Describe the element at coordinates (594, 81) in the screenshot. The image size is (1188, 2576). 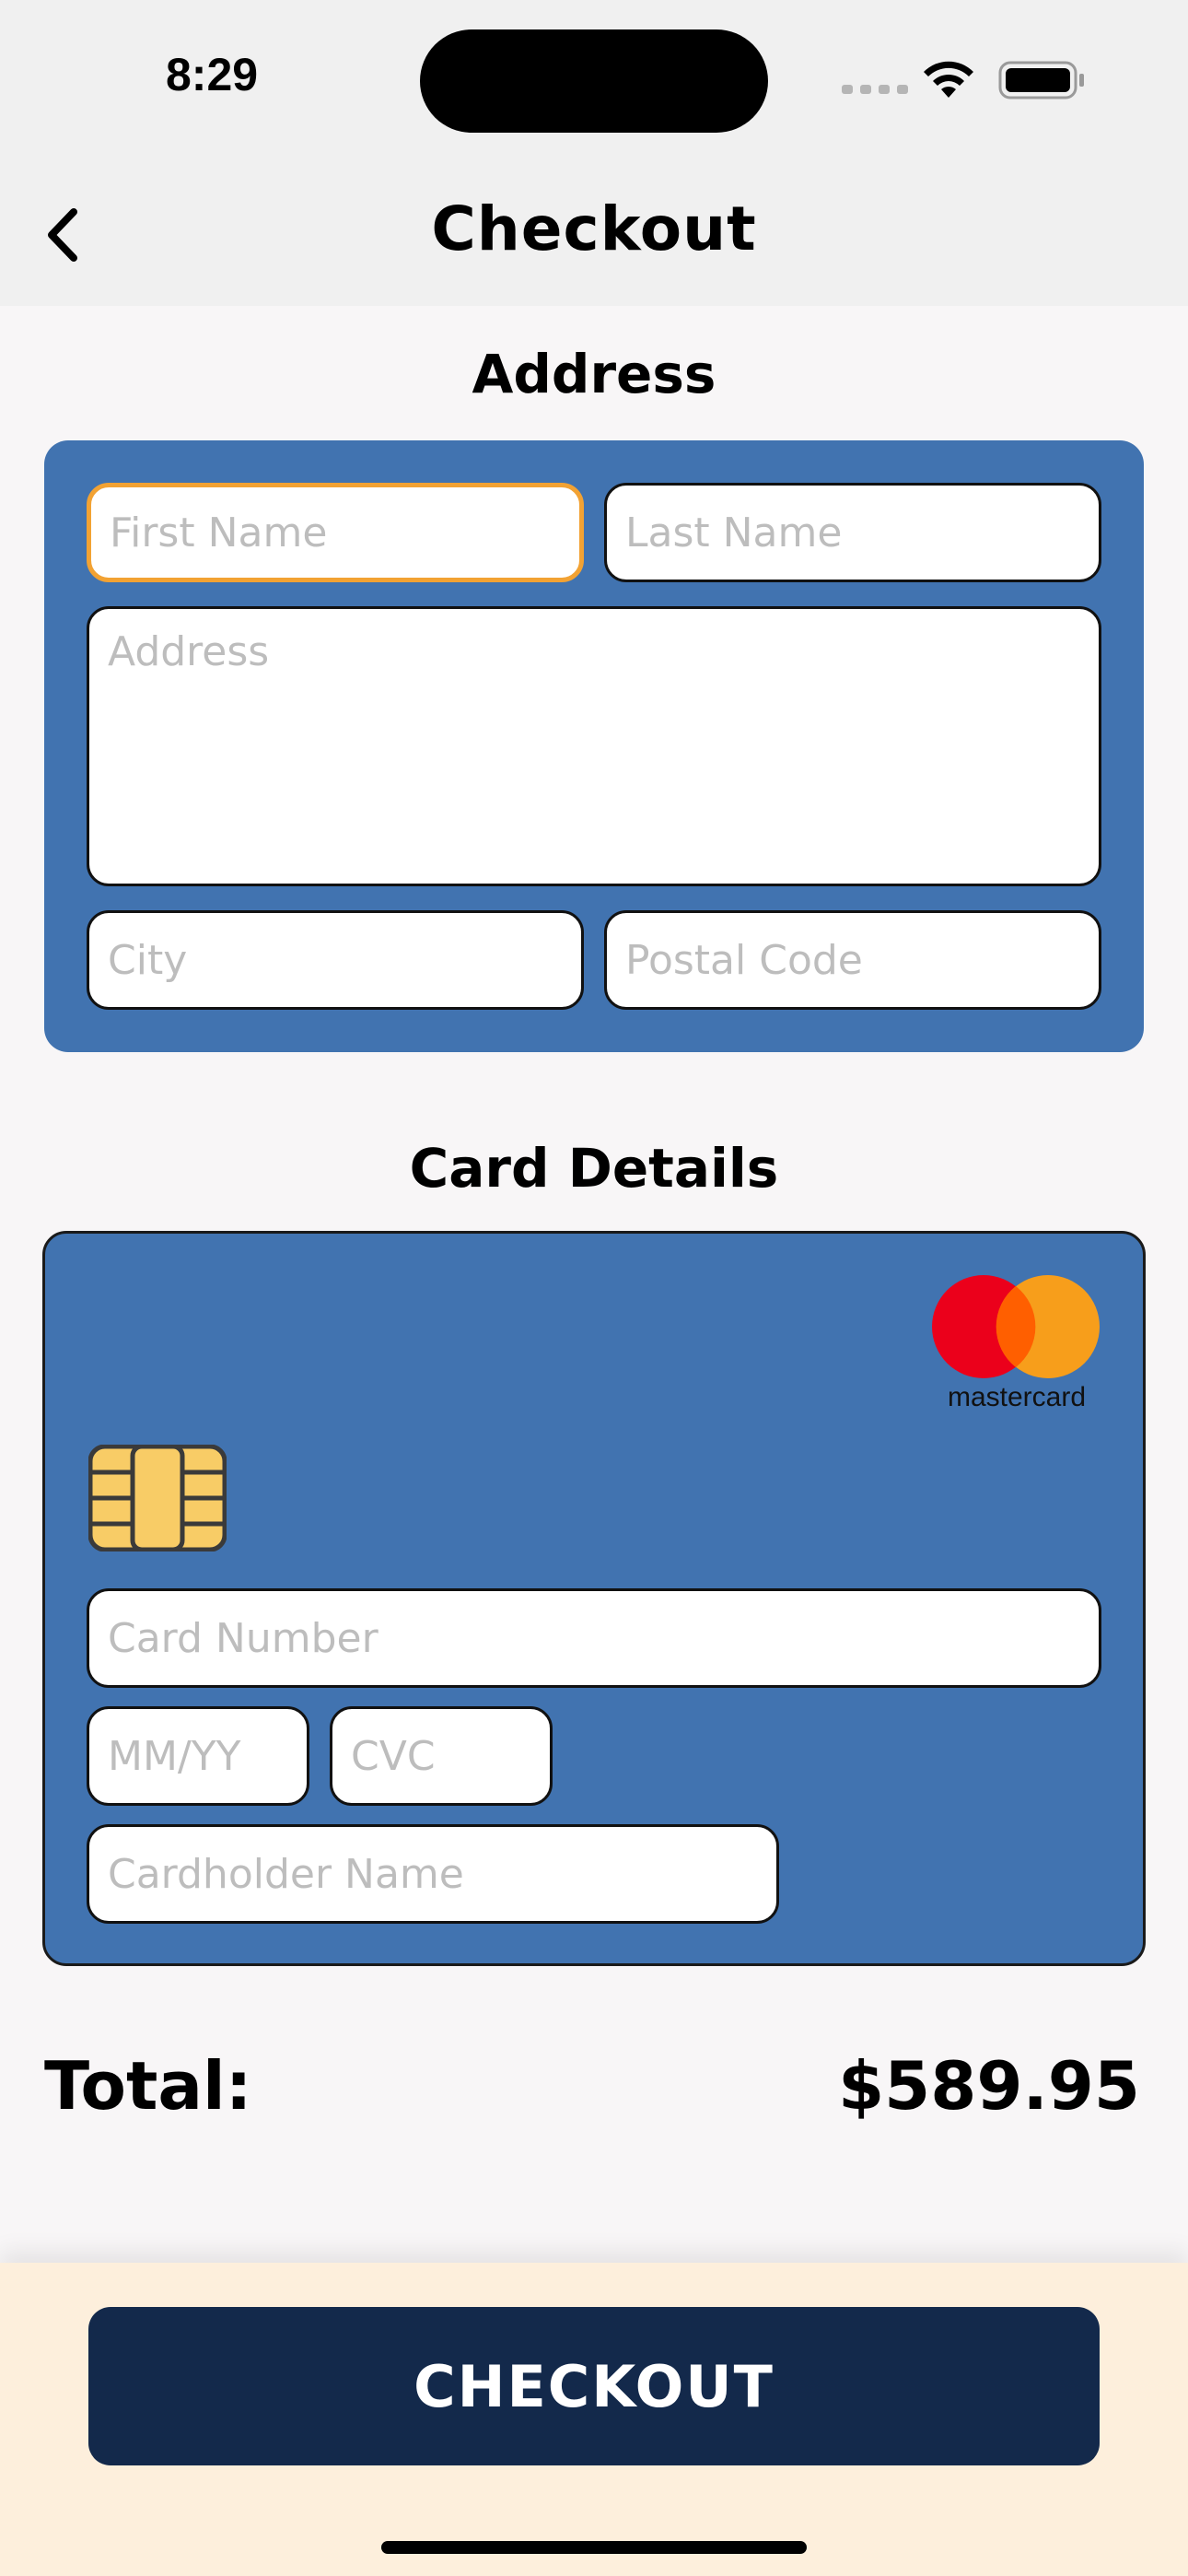
I see `dynamic-island` at that location.